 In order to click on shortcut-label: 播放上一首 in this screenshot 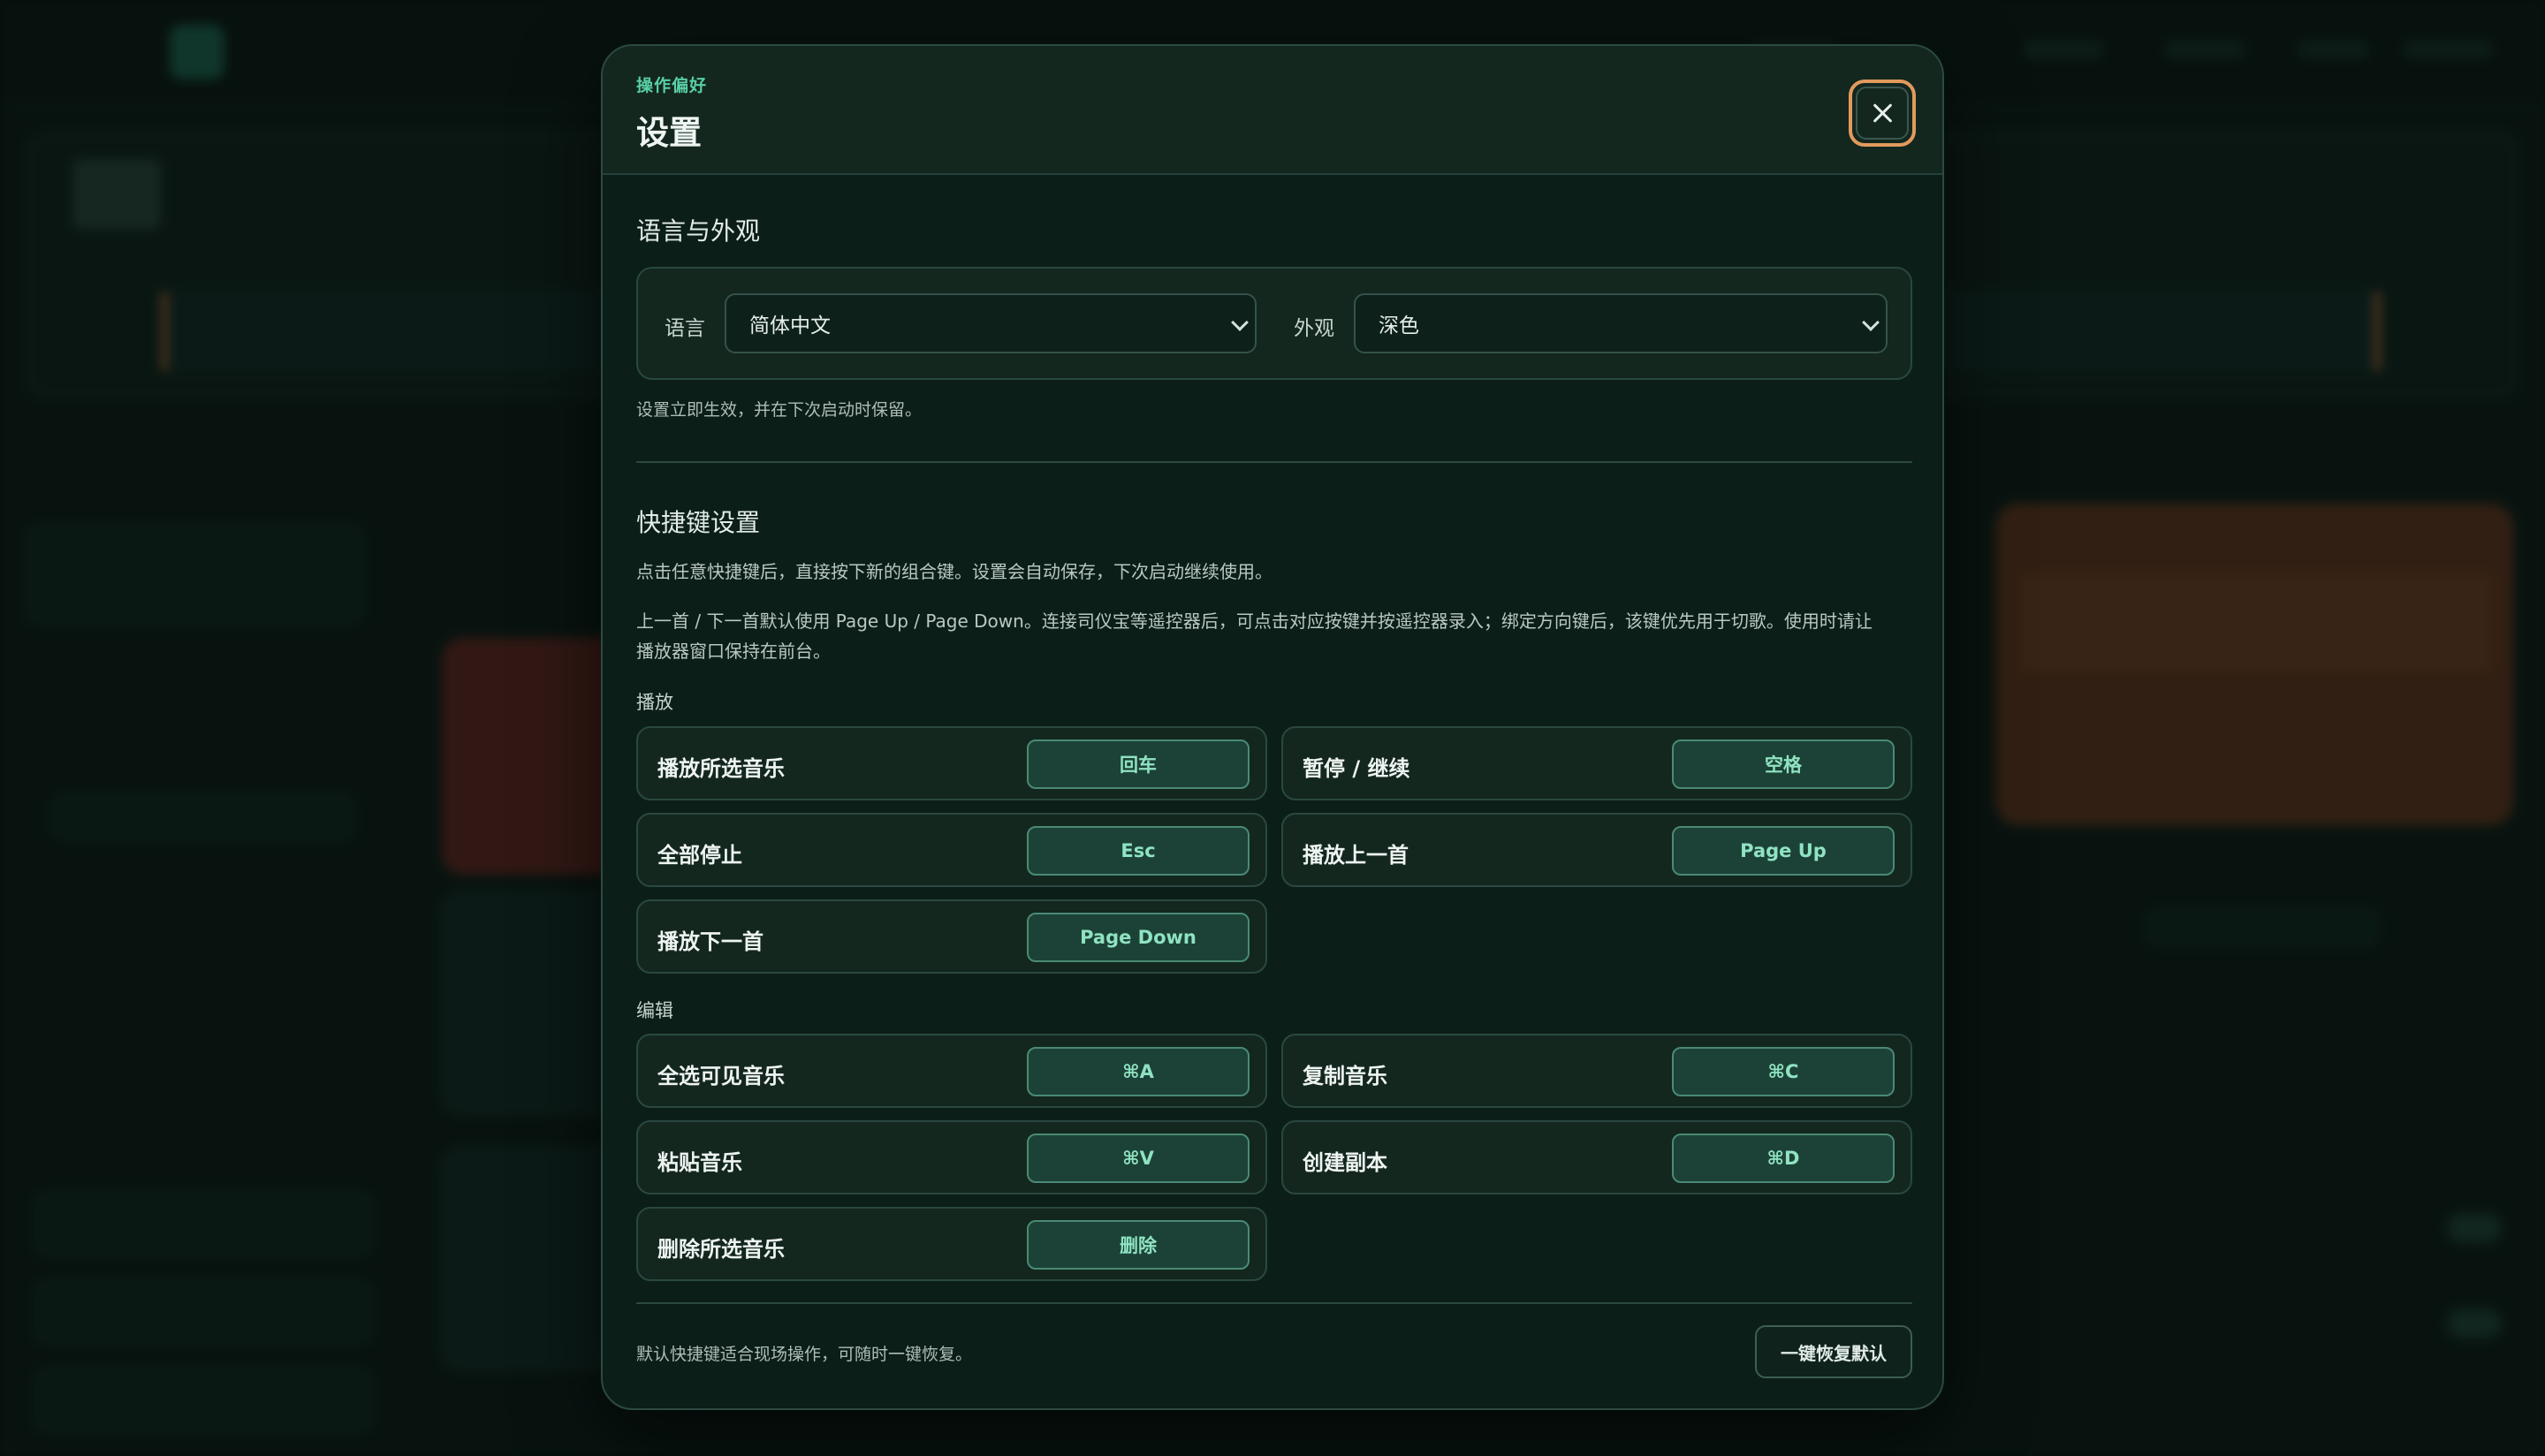, I will do `click(1356, 855)`.